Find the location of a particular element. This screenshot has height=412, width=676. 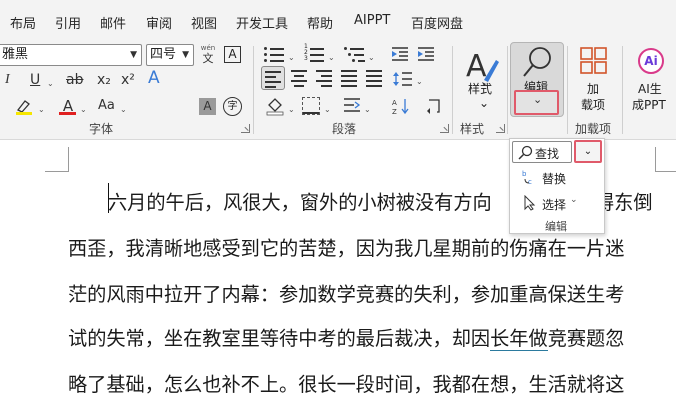

tab-mailings: 邮件 is located at coordinates (113, 22).